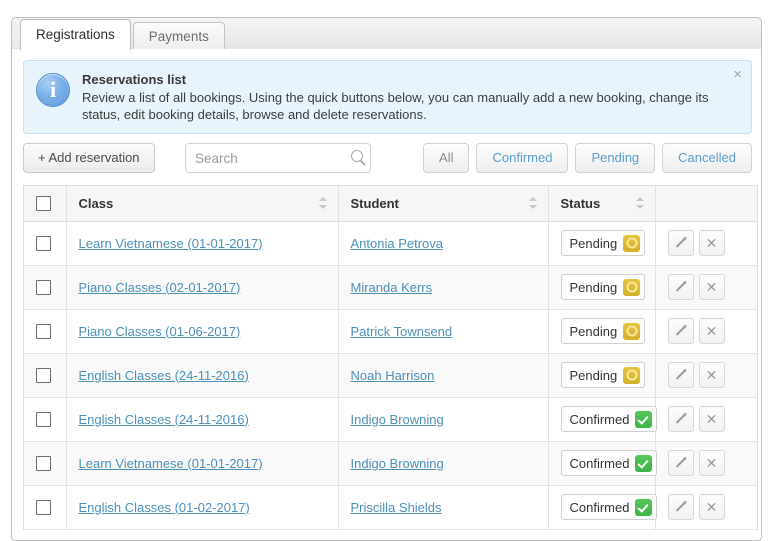  What do you see at coordinates (396, 507) in the screenshot?
I see `student-link: Priscilla Shields` at bounding box center [396, 507].